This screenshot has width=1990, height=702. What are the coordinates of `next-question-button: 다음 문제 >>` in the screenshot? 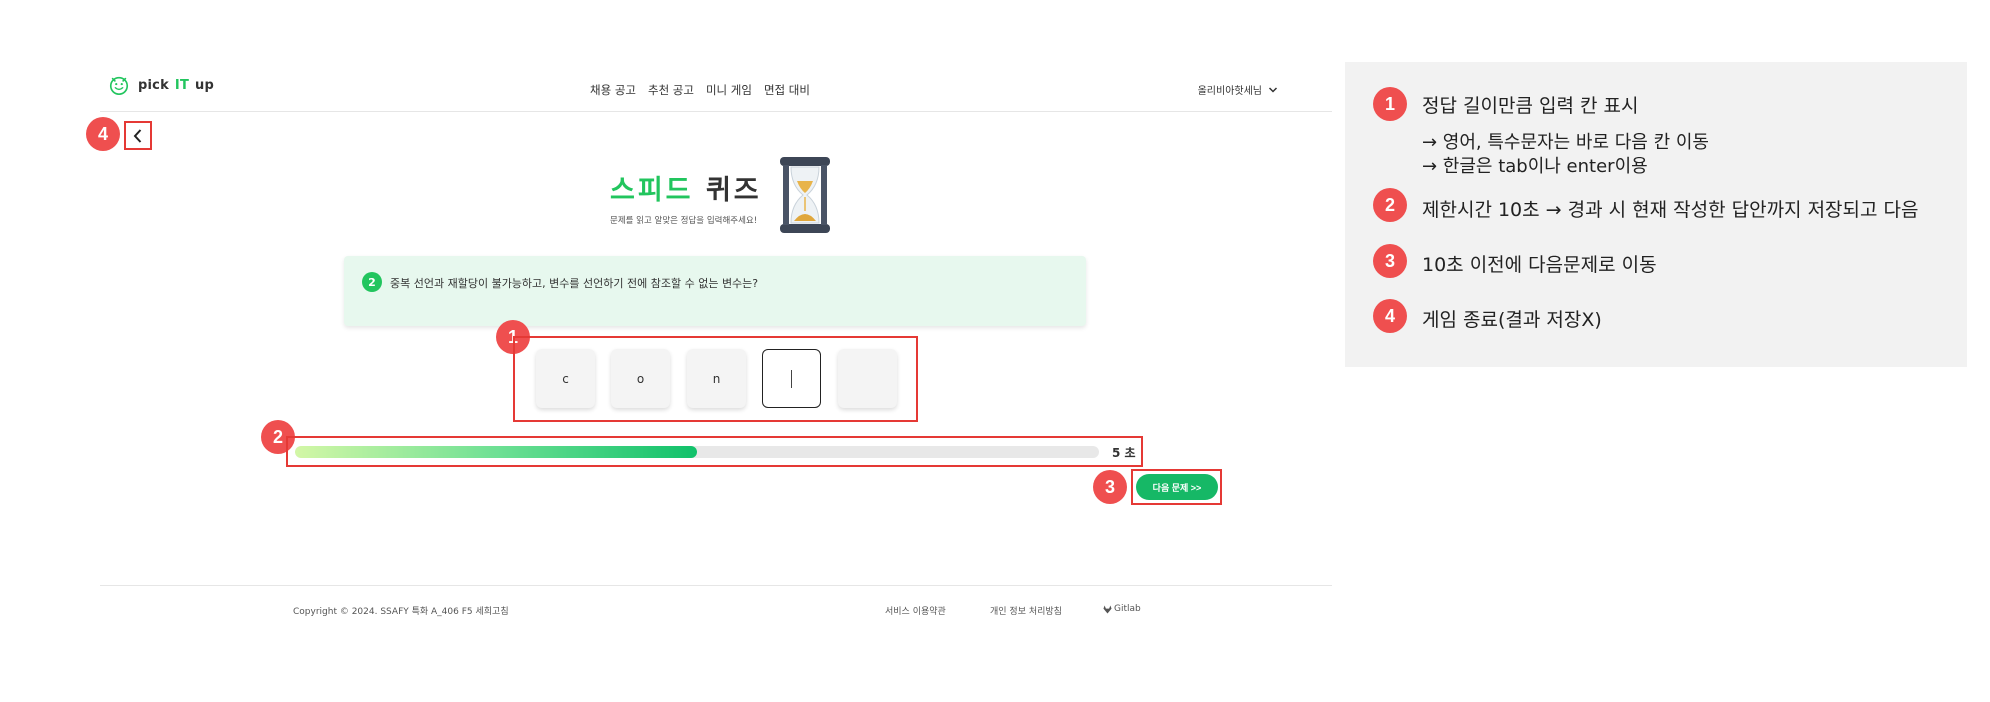 It's located at (1177, 487).